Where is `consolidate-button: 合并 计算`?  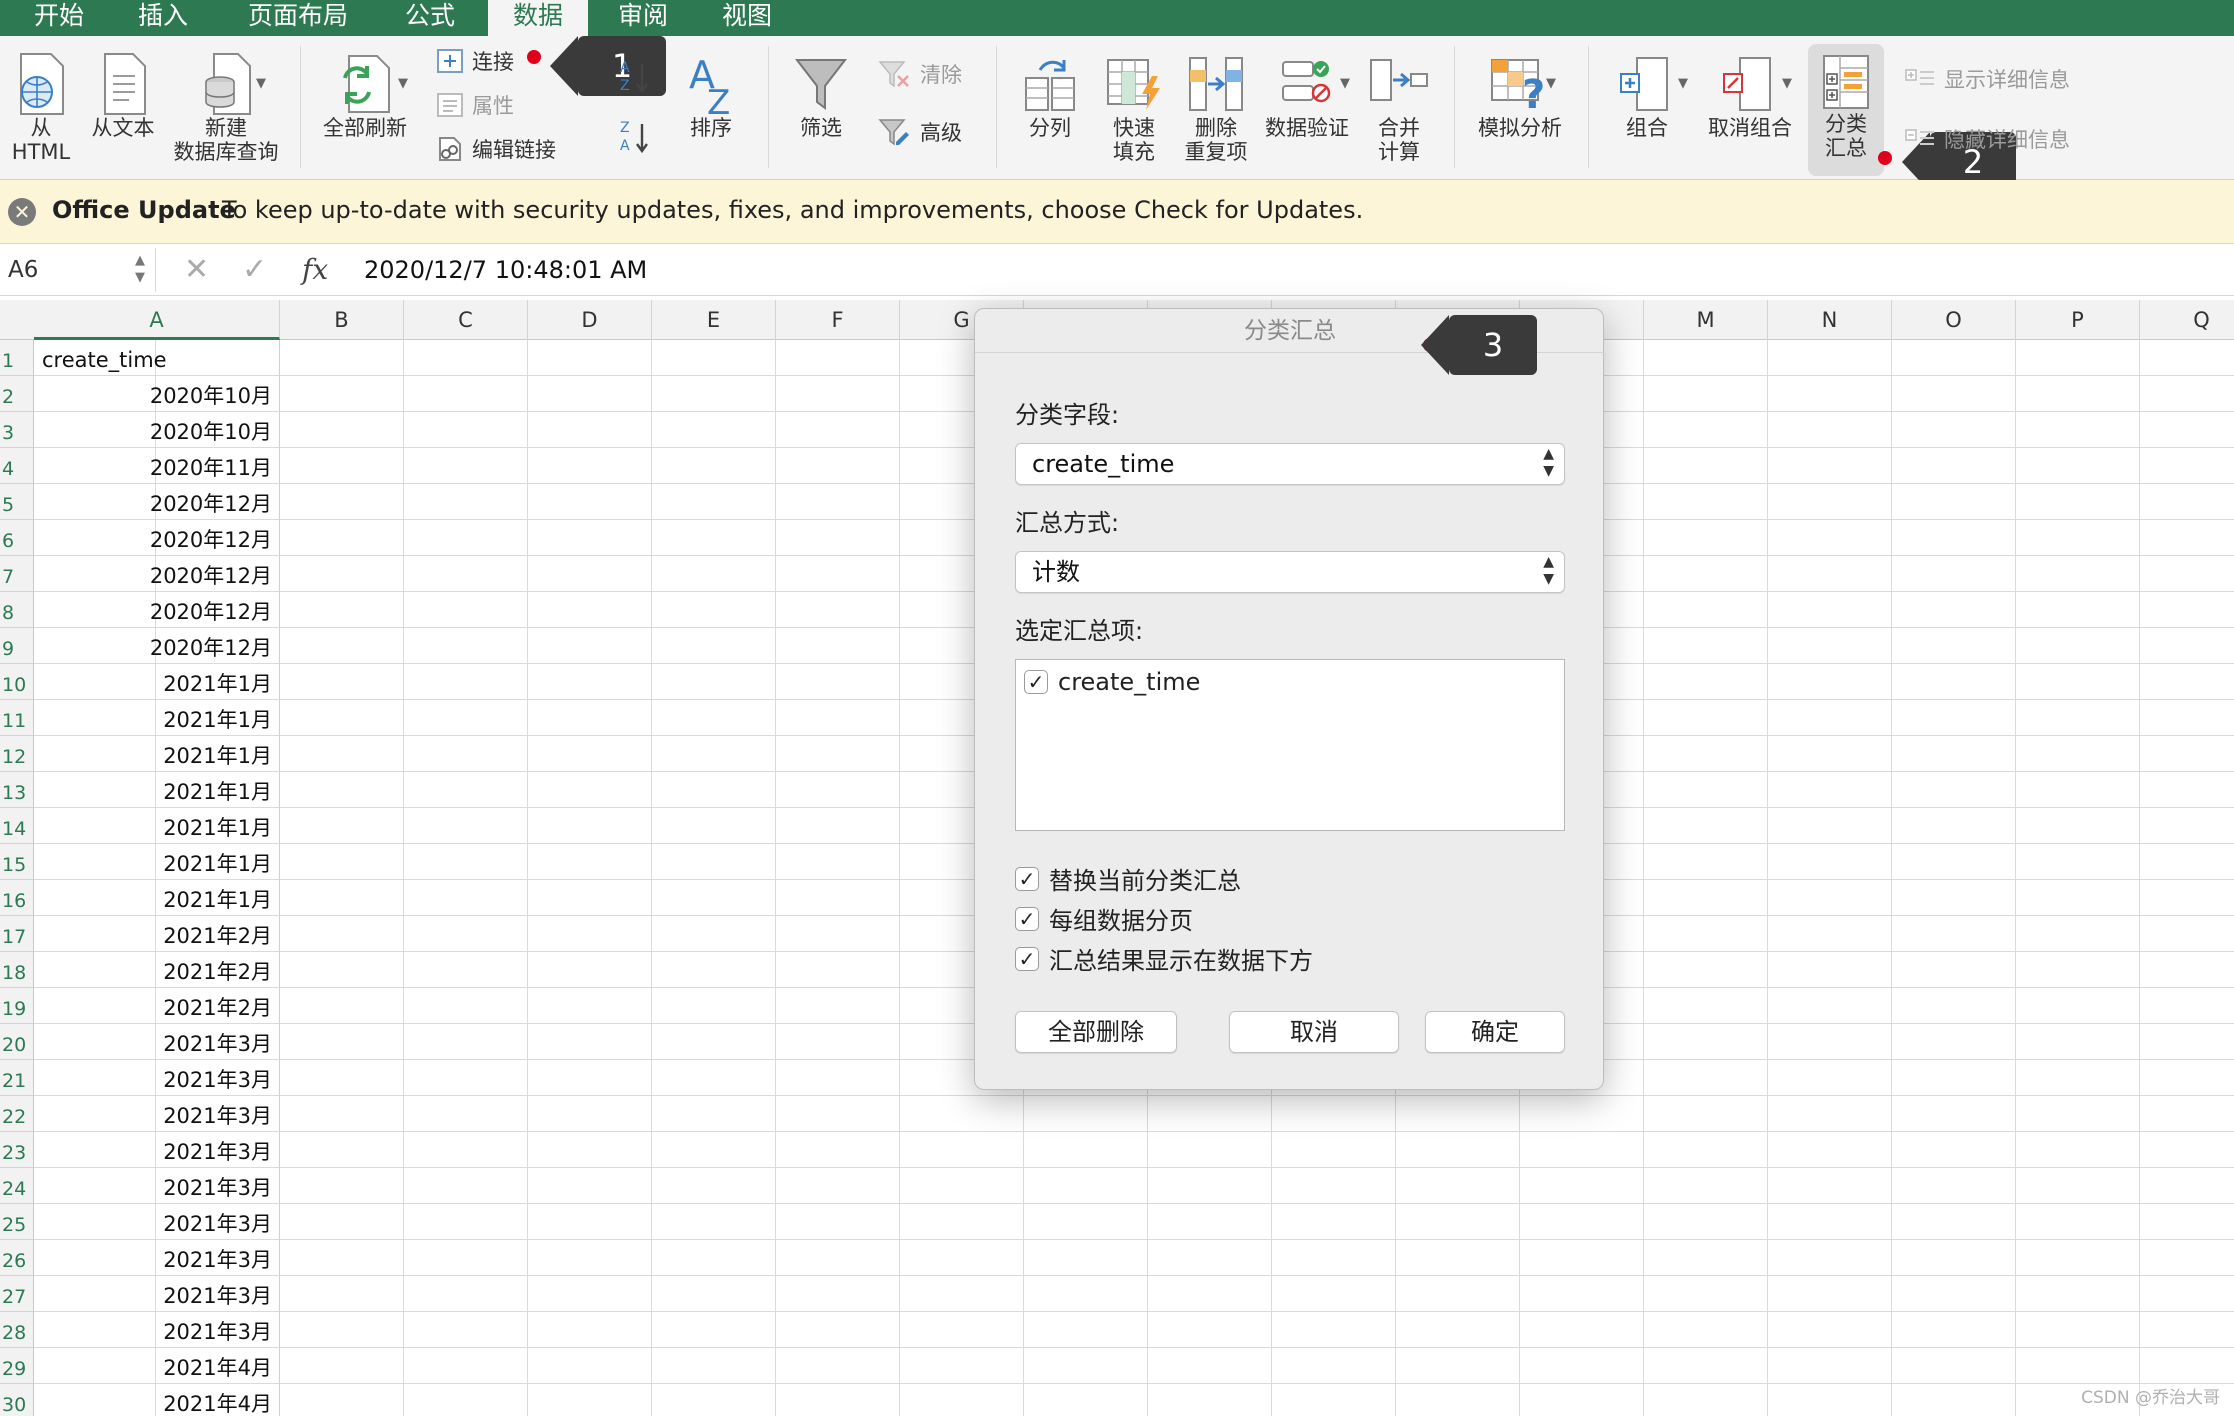 consolidate-button: 合并 计算 is located at coordinates (1399, 108).